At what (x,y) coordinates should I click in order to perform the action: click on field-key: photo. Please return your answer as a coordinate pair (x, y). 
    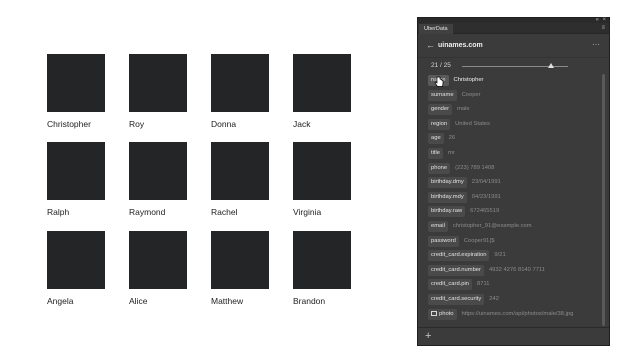
    Looking at the image, I should click on (442, 314).